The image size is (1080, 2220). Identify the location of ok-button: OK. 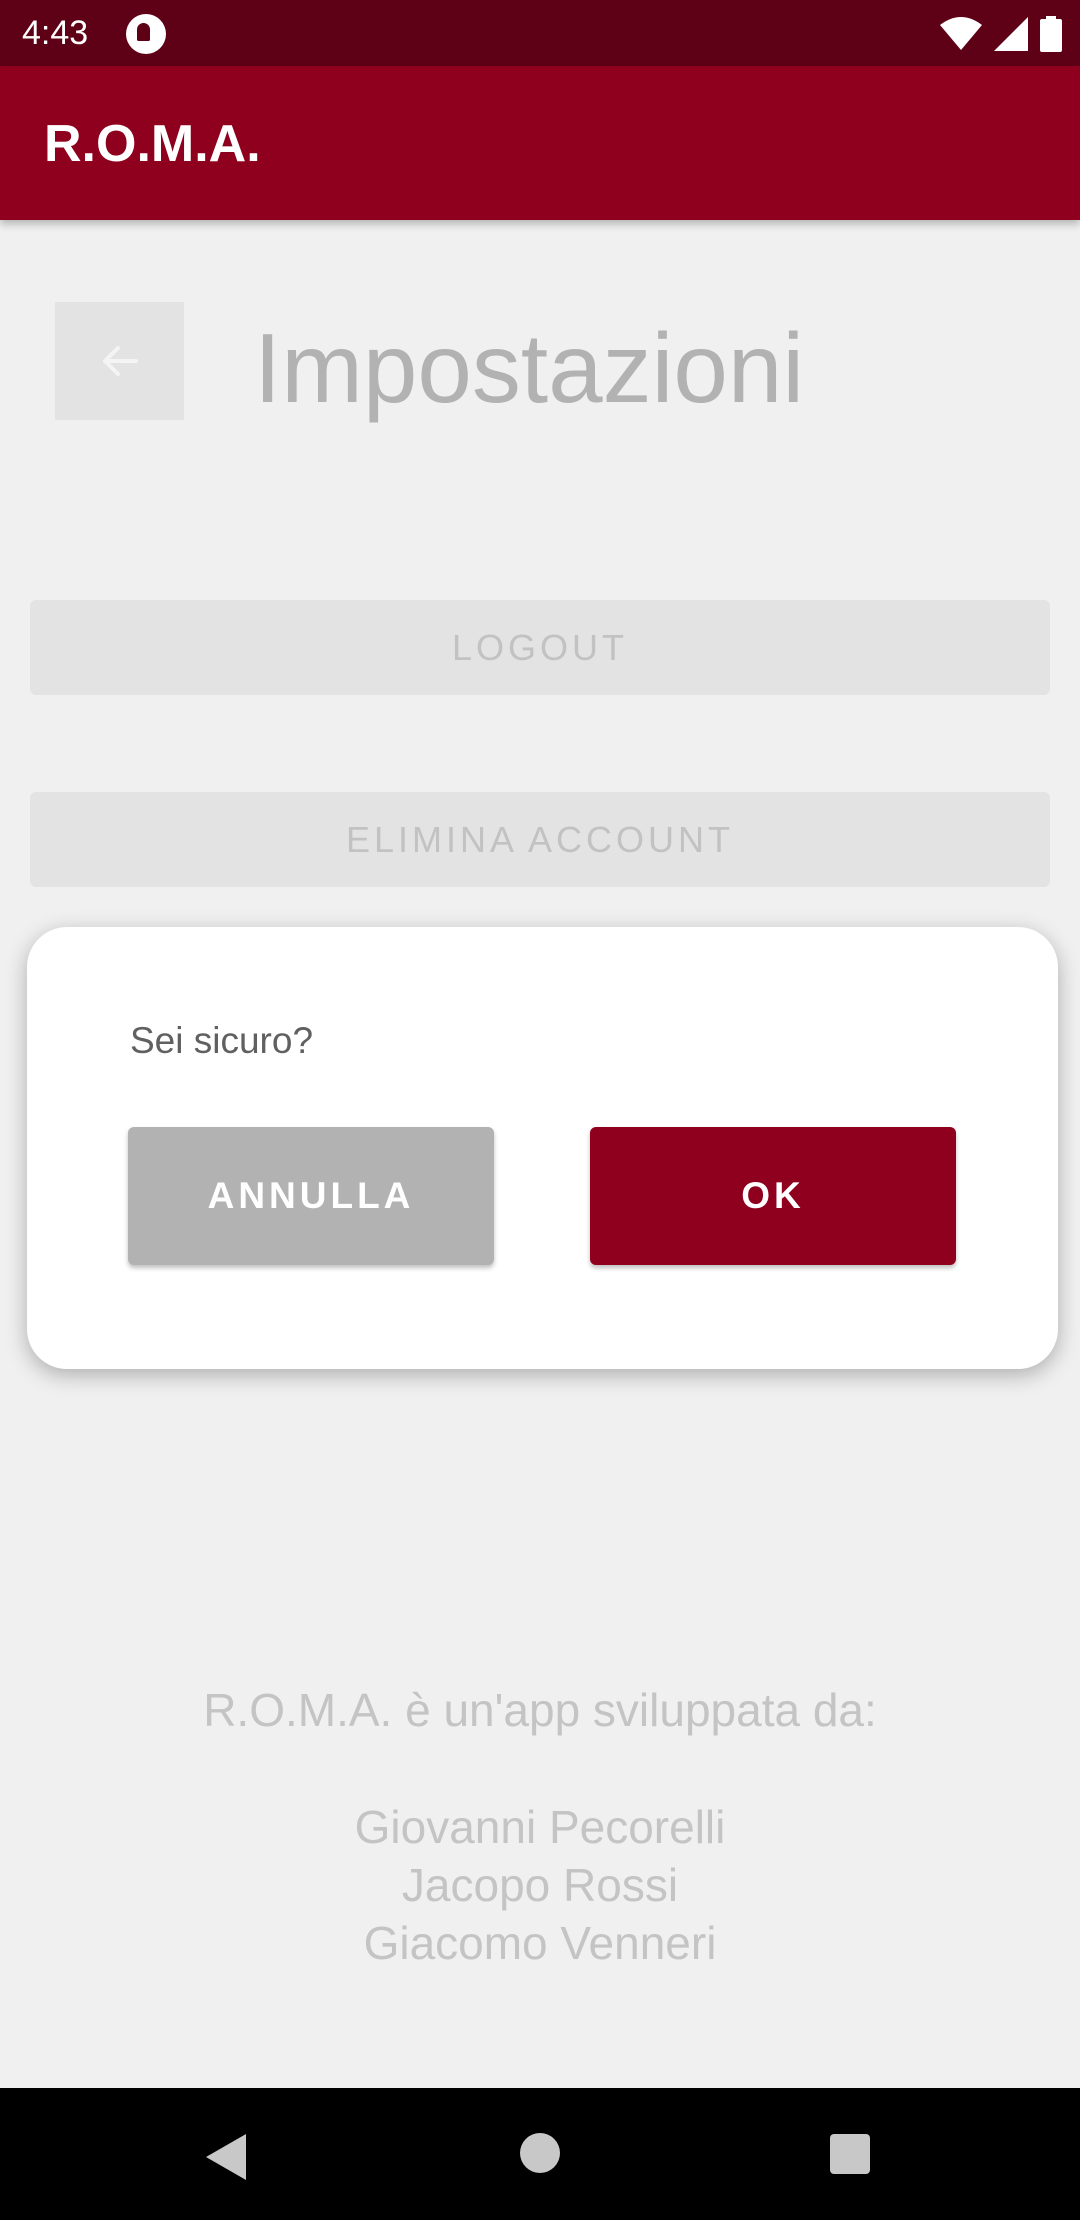
(773, 1196).